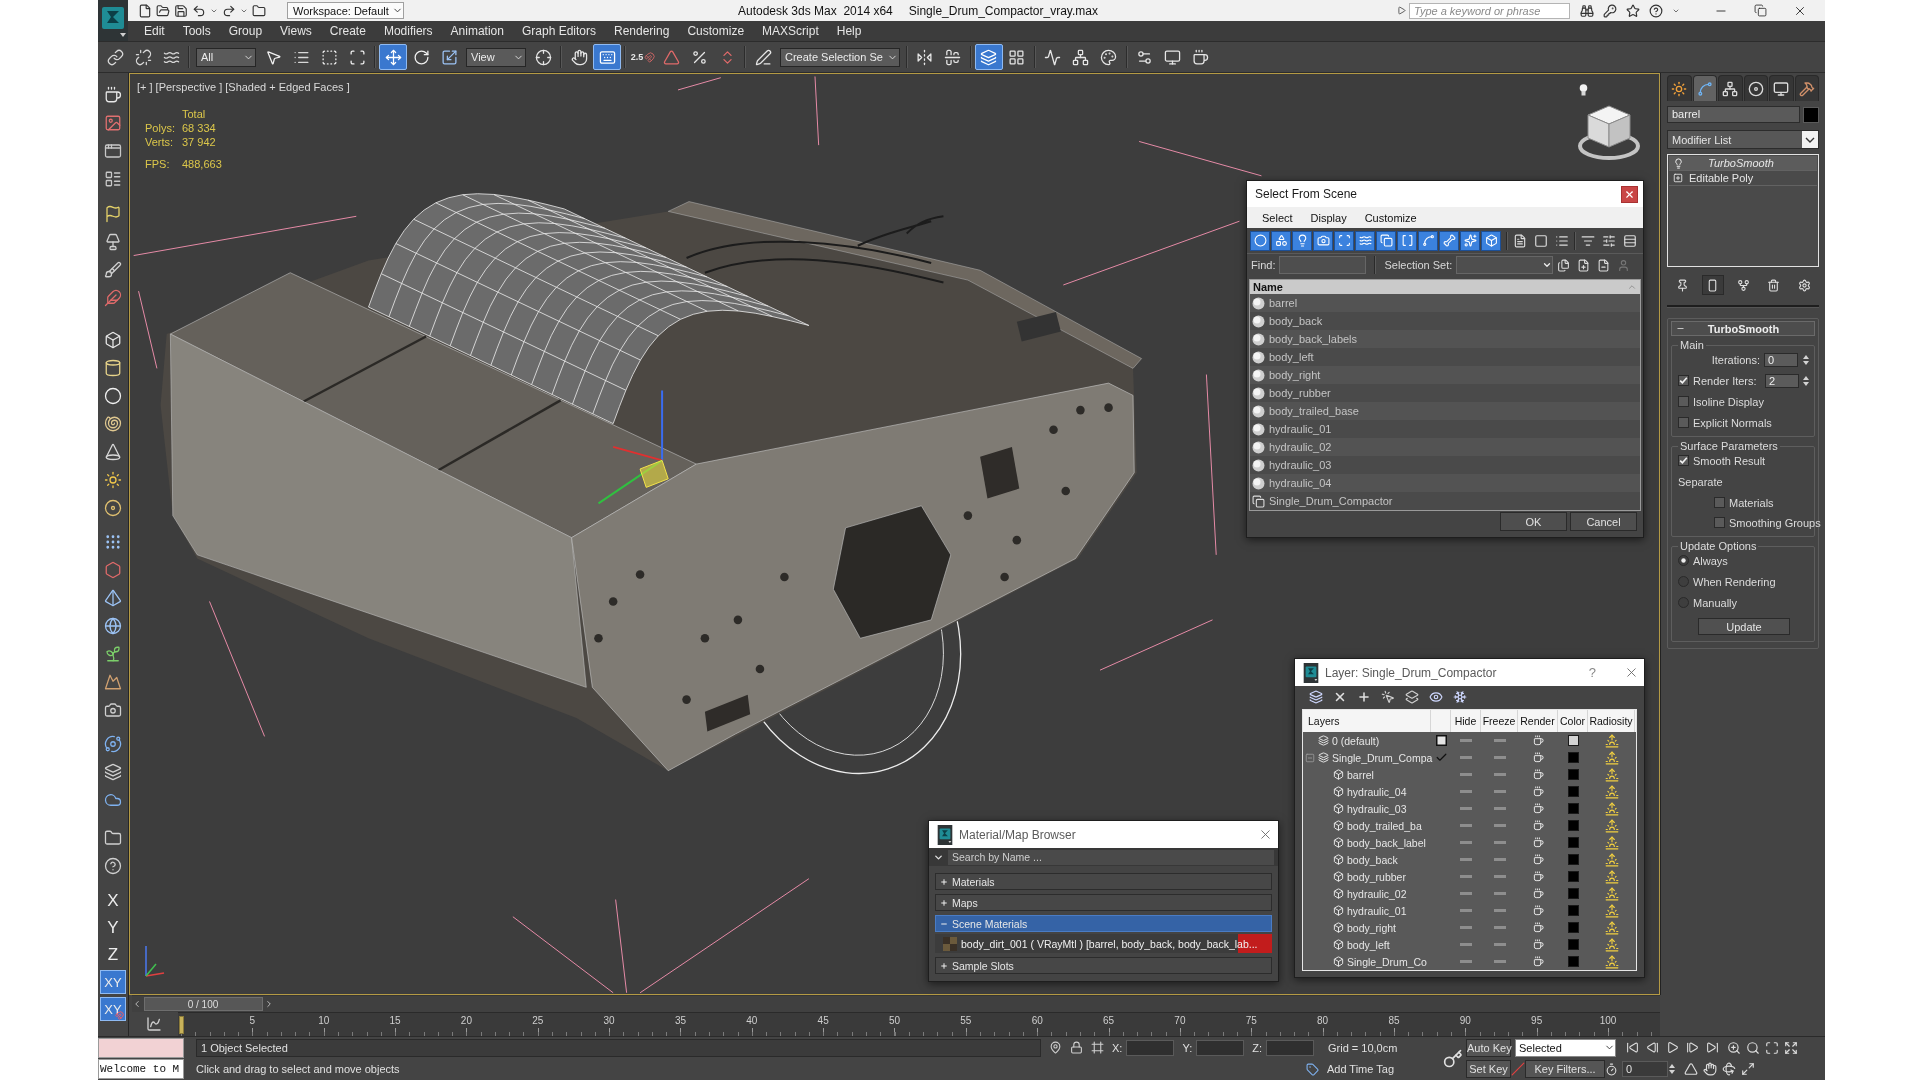  Describe the element at coordinates (1629, 194) in the screenshot. I see `close-button` at that location.